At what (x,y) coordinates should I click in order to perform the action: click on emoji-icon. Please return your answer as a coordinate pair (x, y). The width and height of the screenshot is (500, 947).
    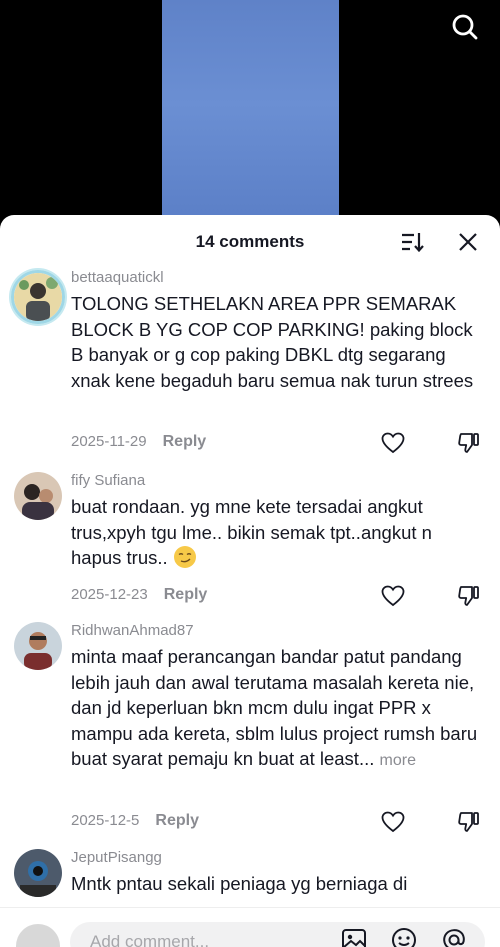
    Looking at the image, I should click on (404, 936).